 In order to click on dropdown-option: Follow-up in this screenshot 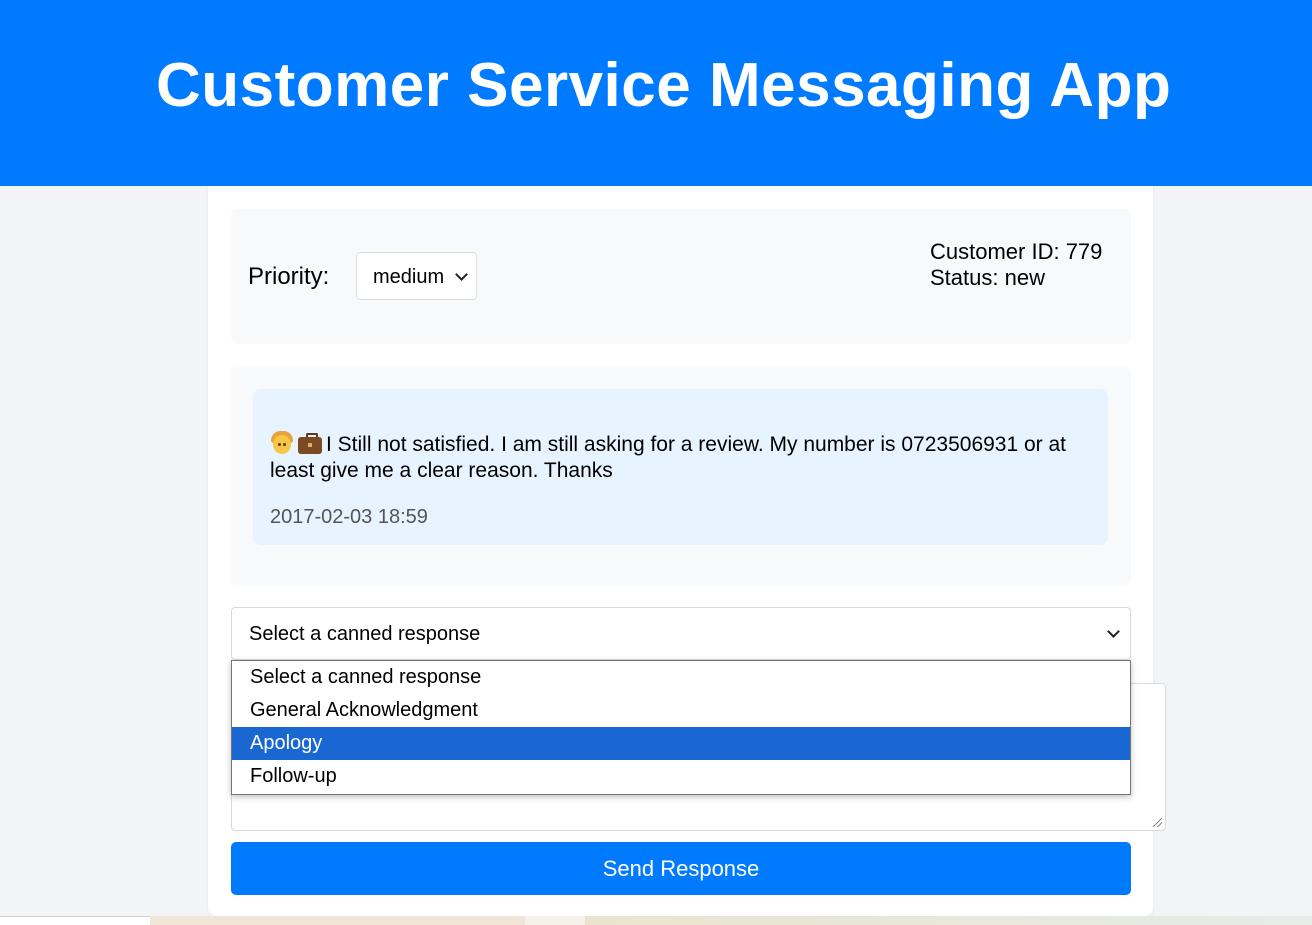, I will do `click(681, 776)`.